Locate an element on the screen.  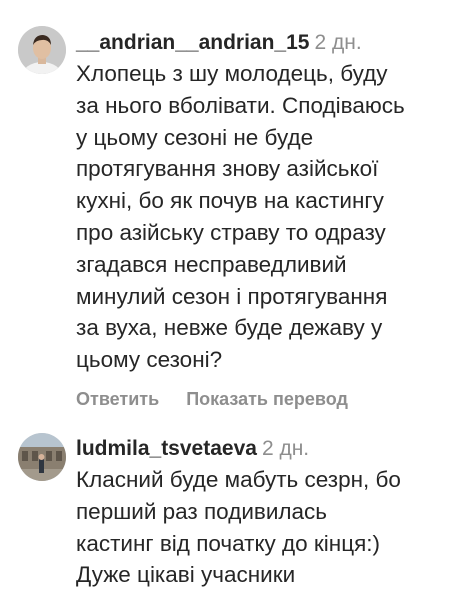
username: ludmila_tsvetaeva is located at coordinates (166, 448).